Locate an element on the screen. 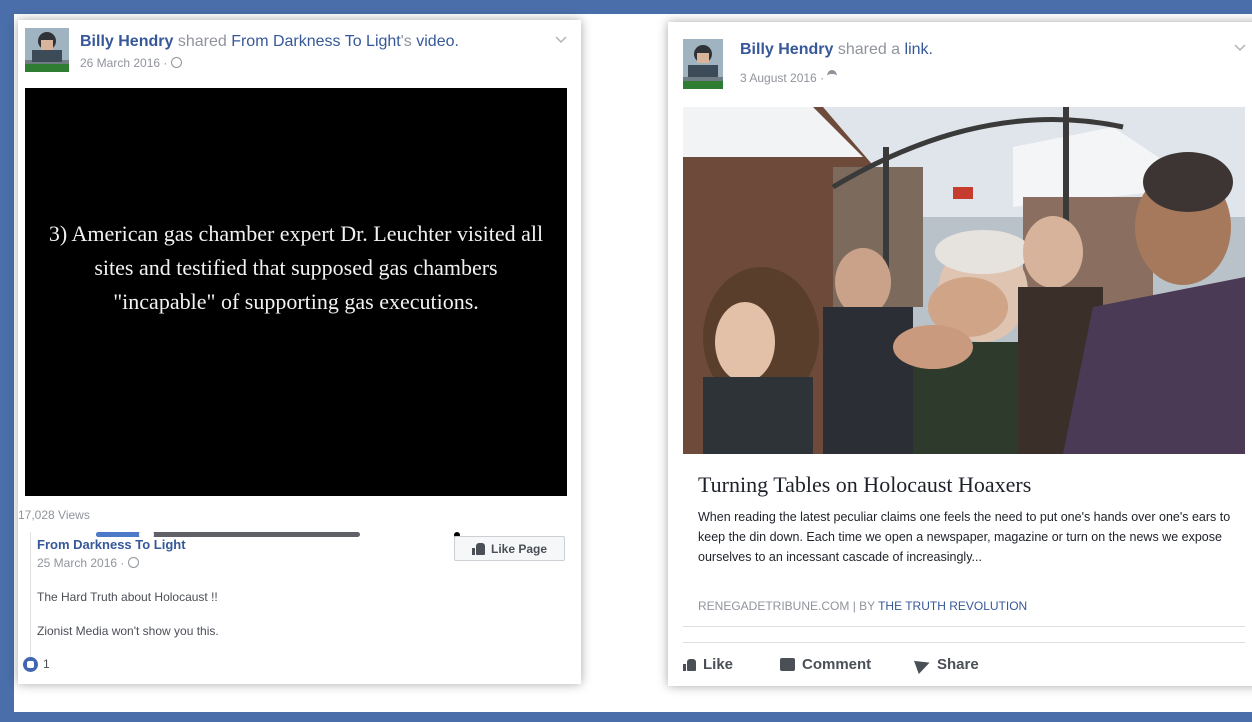  view-count: 17,028 Views is located at coordinates (54, 515).